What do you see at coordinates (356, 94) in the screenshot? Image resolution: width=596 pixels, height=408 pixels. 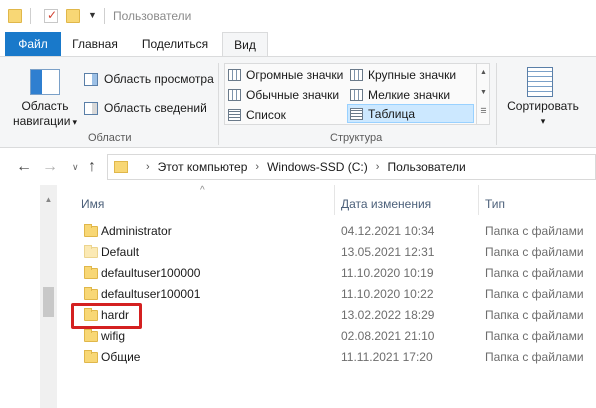 I see `small-icons-icon` at bounding box center [356, 94].